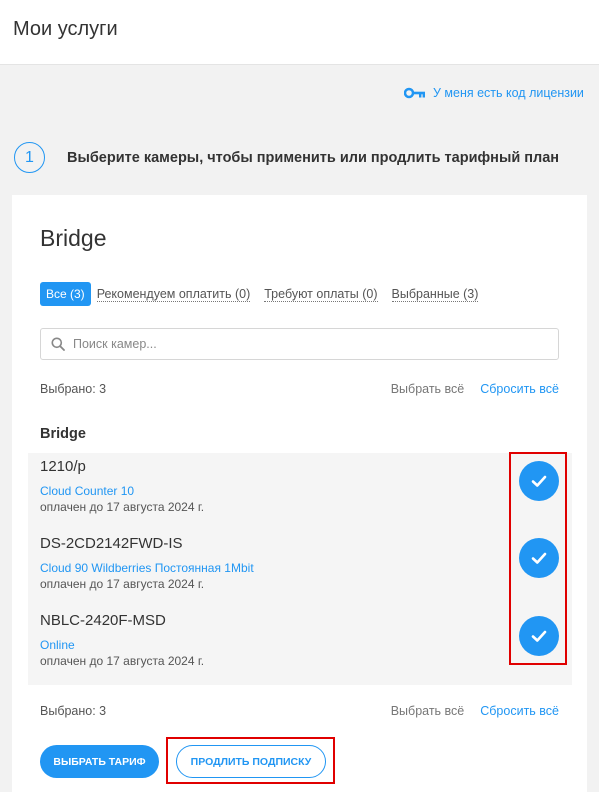 This screenshot has height=792, width=599. What do you see at coordinates (299, 32) in the screenshot?
I see `header: Мои услуги` at bounding box center [299, 32].